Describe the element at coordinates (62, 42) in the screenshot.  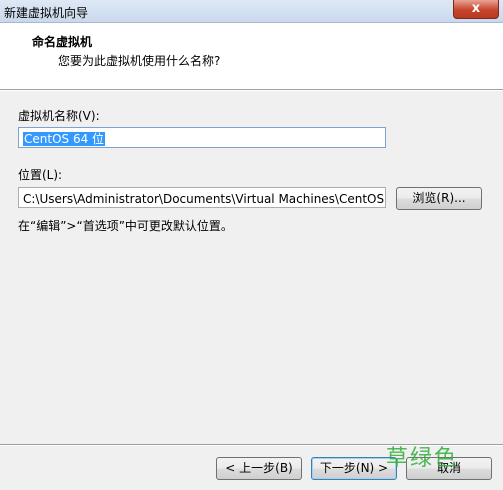
I see `page-title: 命名虚拟机` at that location.